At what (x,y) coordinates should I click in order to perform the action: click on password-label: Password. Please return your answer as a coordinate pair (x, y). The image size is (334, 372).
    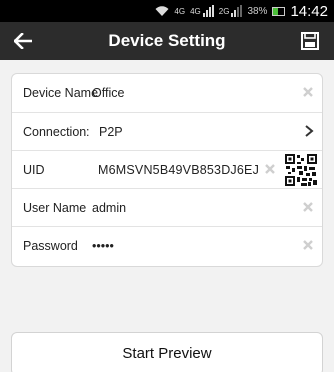
    Looking at the image, I should click on (50, 245).